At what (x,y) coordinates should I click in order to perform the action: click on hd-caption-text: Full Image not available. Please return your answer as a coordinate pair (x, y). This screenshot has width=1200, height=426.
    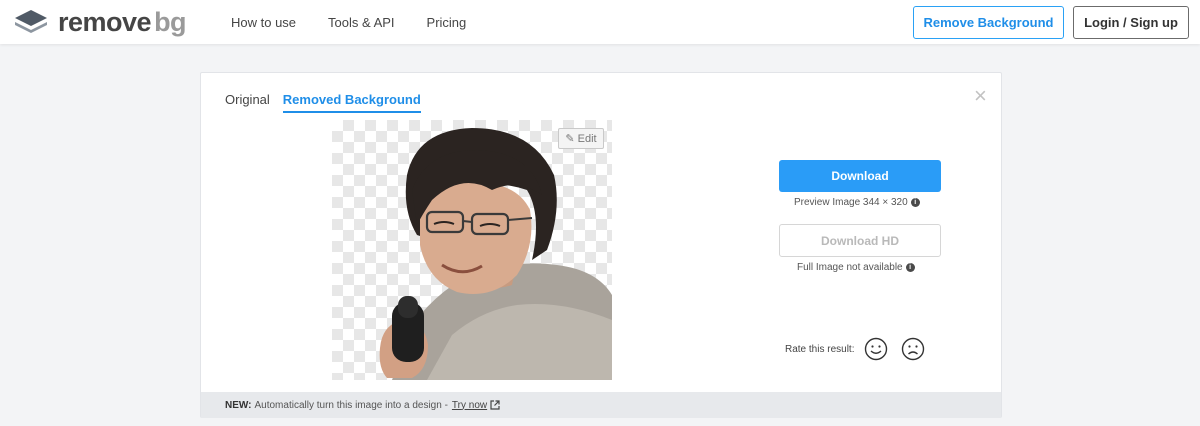
    Looking at the image, I should click on (850, 267).